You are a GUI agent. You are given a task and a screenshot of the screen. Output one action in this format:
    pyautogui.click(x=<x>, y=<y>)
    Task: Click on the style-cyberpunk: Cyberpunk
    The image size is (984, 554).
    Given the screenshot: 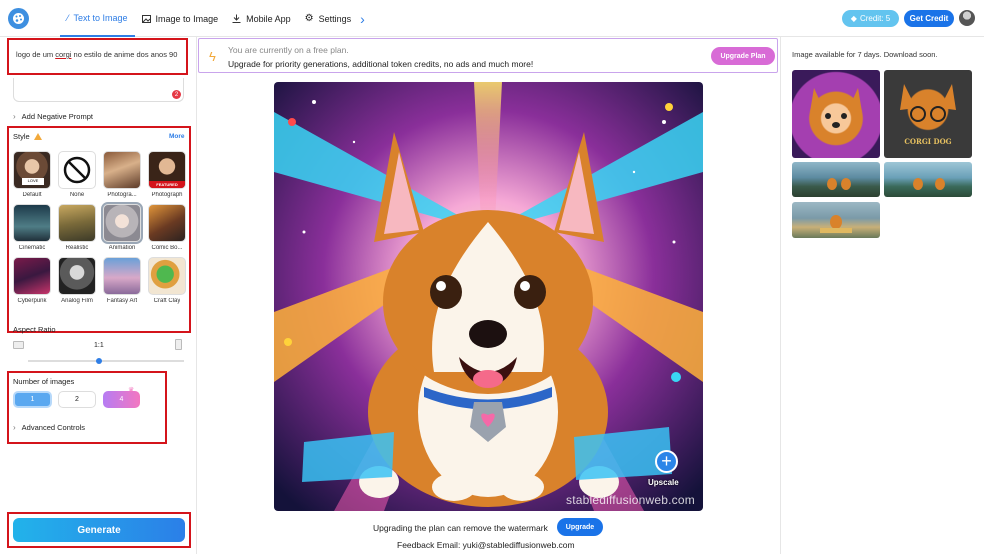 What is the action you would take?
    pyautogui.click(x=32, y=280)
    